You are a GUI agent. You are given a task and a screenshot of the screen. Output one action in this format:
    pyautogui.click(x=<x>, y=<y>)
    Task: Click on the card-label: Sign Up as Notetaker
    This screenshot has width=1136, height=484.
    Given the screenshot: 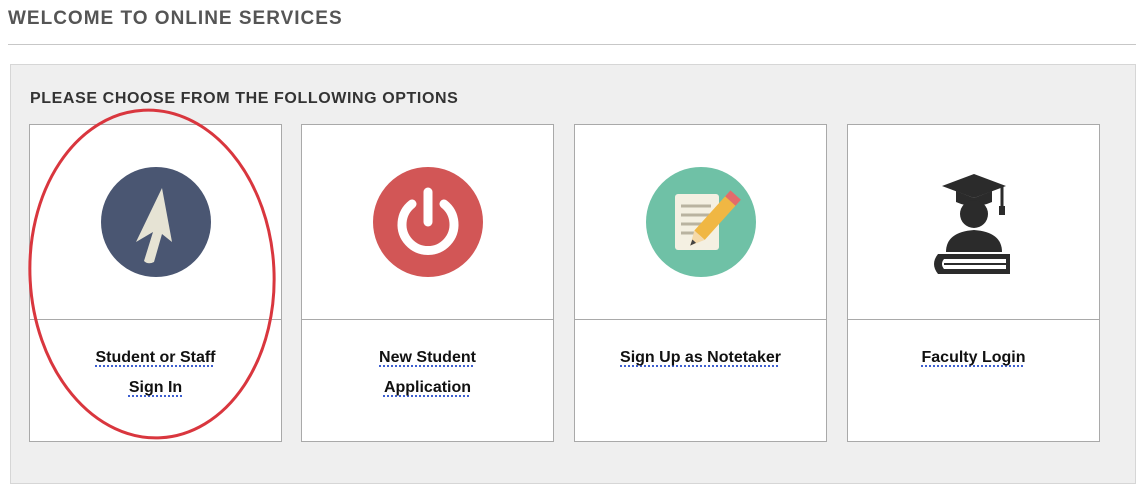 What is the action you would take?
    pyautogui.click(x=700, y=358)
    